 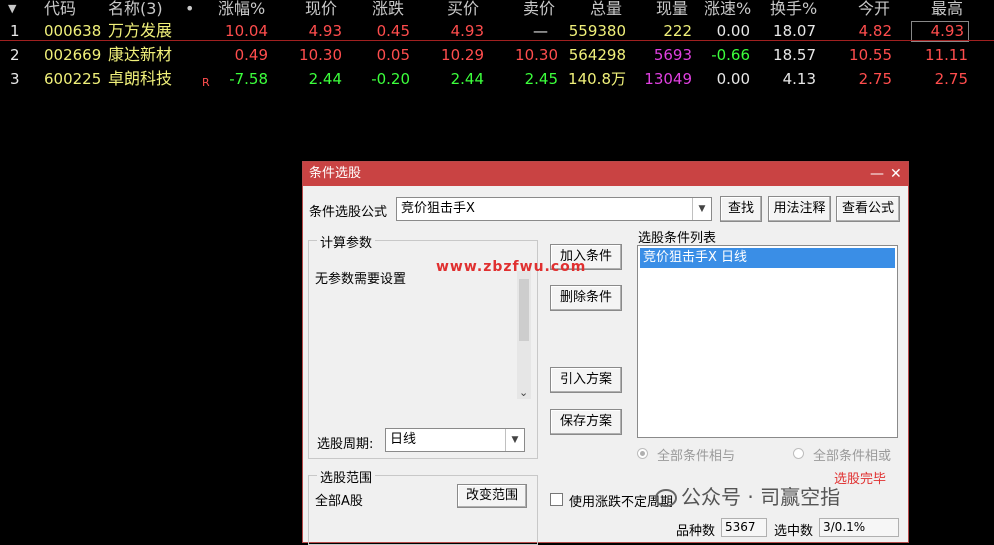 What do you see at coordinates (799, 209) in the screenshot?
I see `usage-notes-button: 用法注释` at bounding box center [799, 209].